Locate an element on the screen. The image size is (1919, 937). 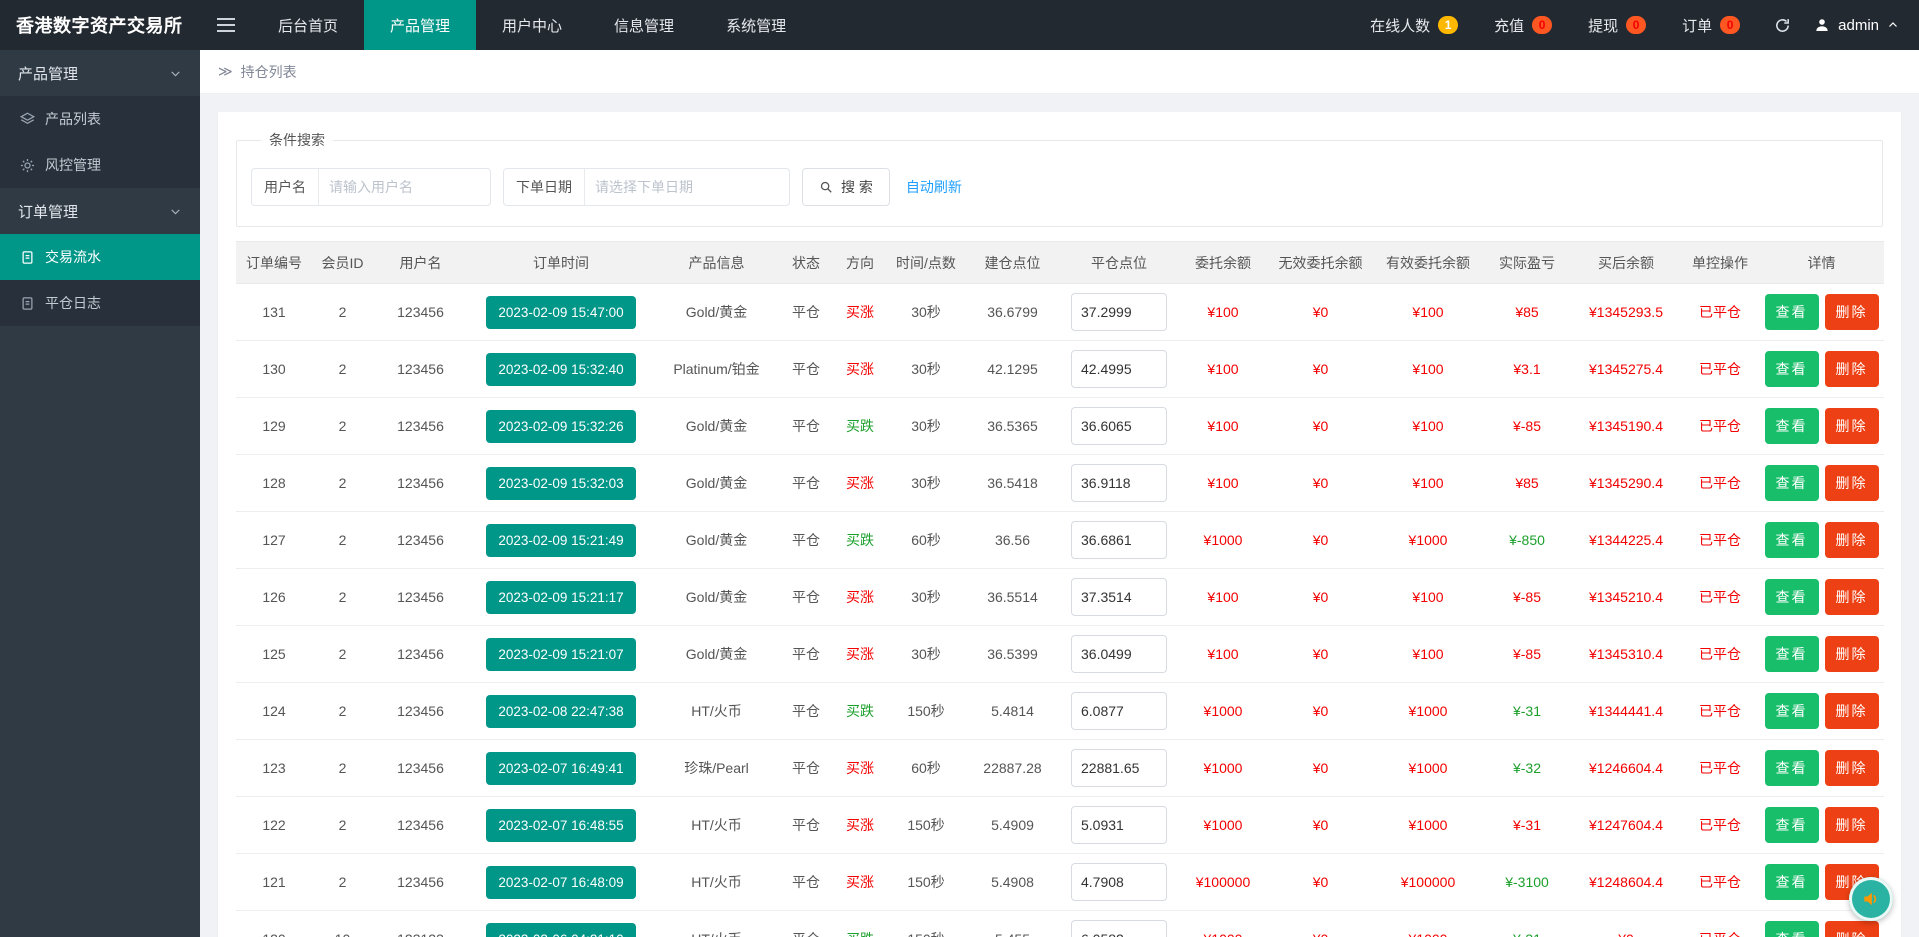
order-time-button: 2023-02-09 15:47:00 is located at coordinates (561, 312).